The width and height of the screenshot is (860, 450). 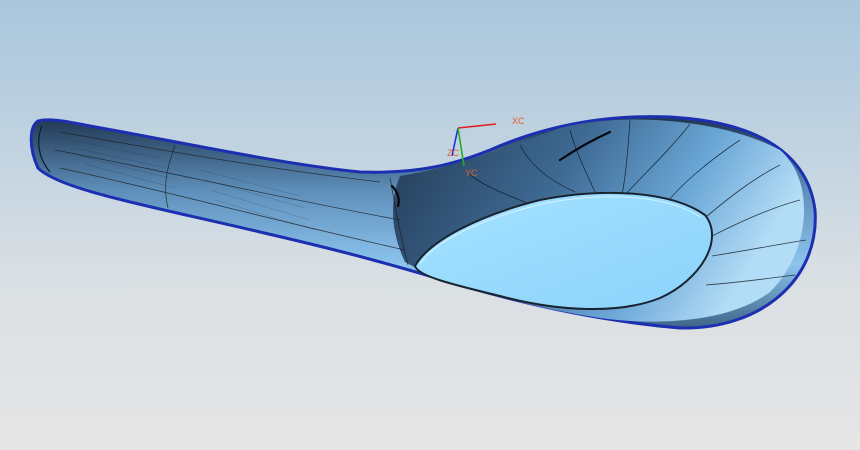 I want to click on z-axis-label: ZC, so click(x=453, y=153).